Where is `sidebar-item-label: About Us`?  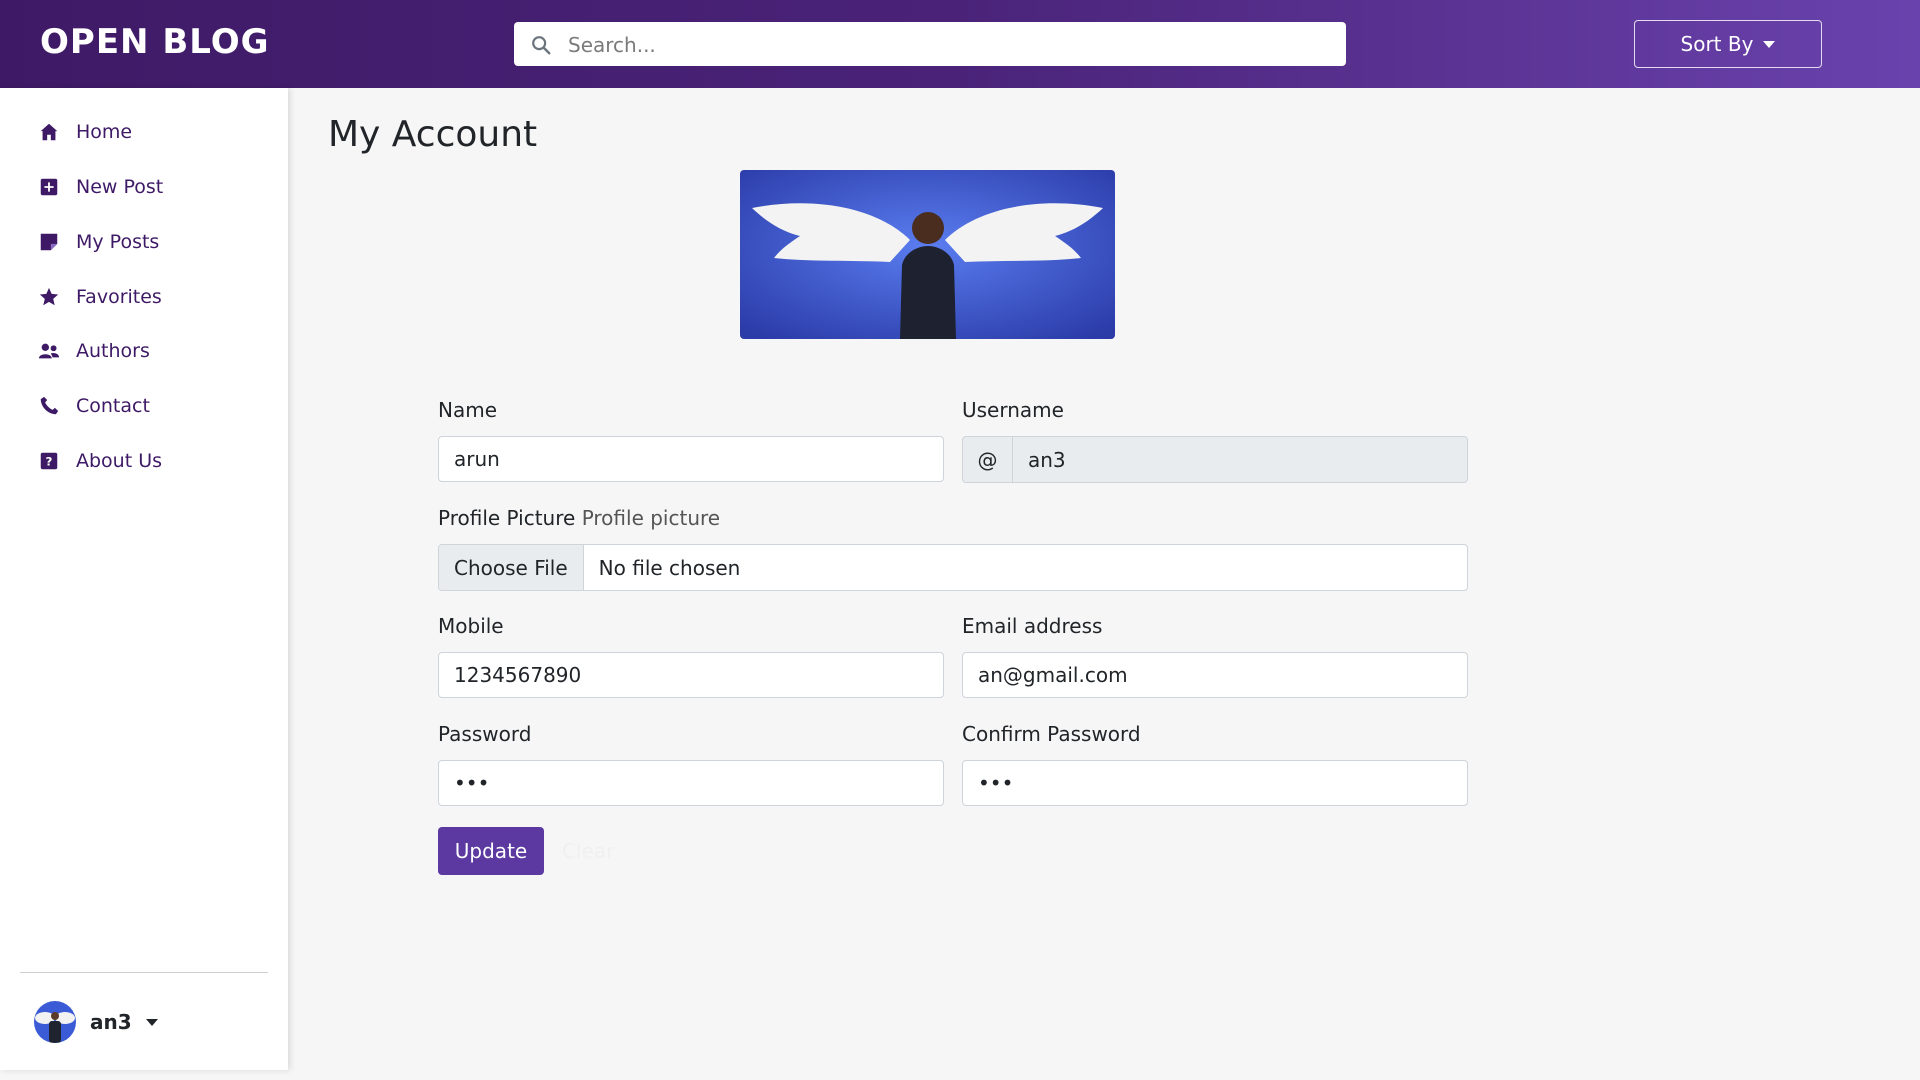 sidebar-item-label: About Us is located at coordinates (119, 461).